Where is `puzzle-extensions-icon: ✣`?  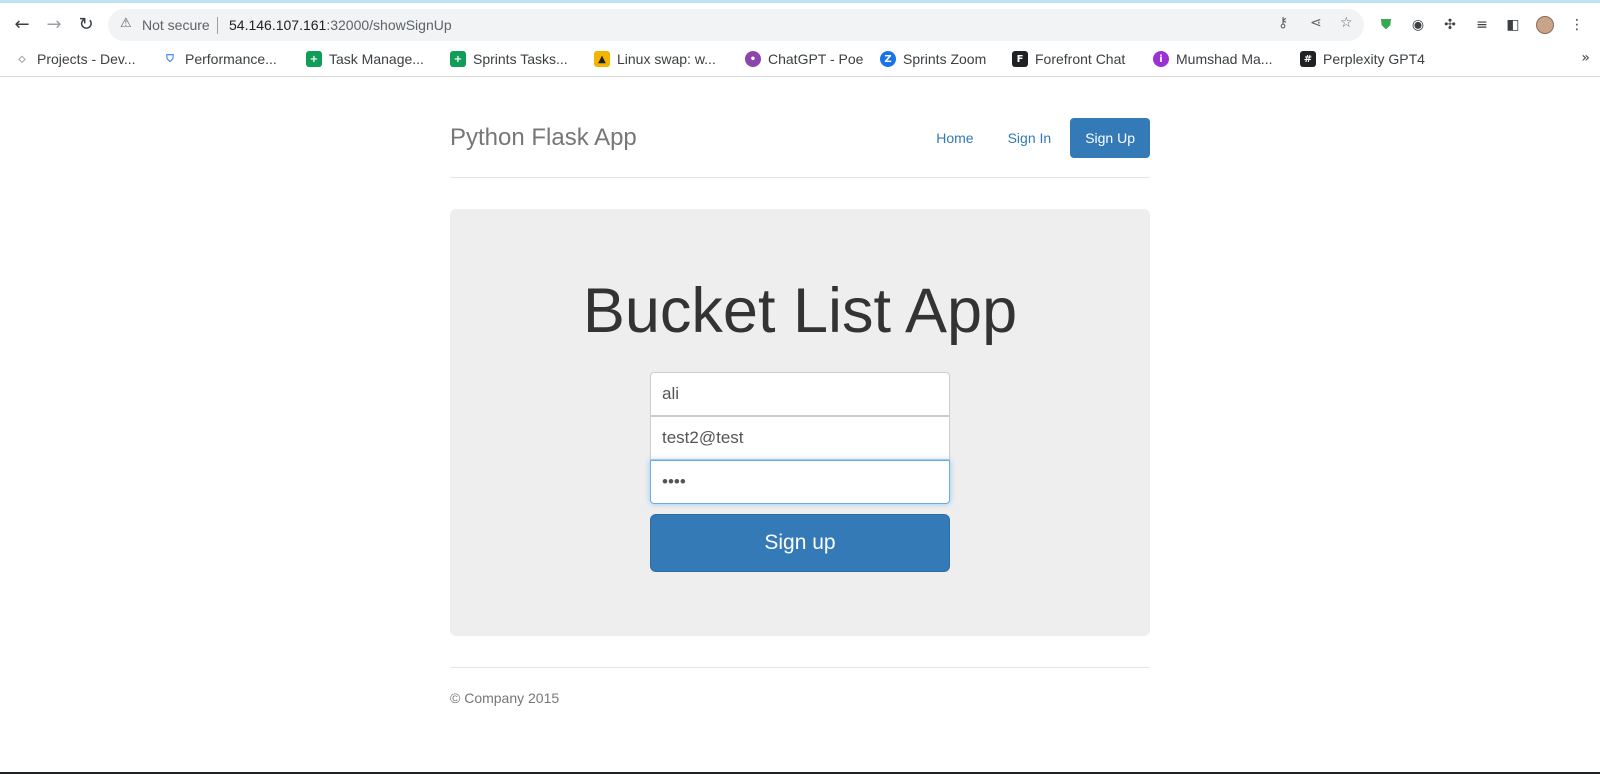
puzzle-extensions-icon: ✣ is located at coordinates (1450, 25).